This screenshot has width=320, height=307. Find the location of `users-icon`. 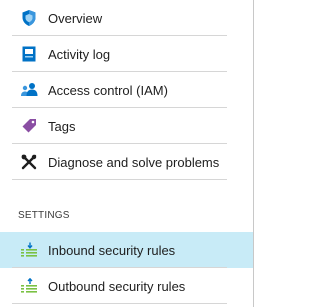

users-icon is located at coordinates (29, 90).